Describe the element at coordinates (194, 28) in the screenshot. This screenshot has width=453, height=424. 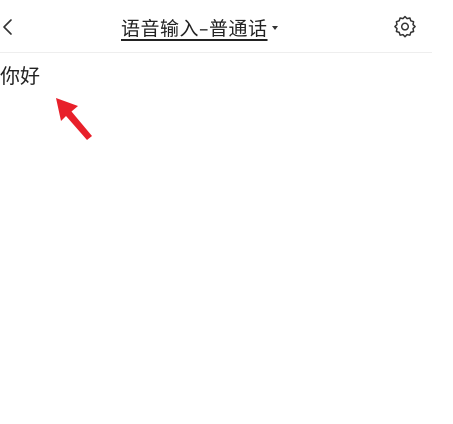
I see `page-title: 语音输入–普通话` at that location.